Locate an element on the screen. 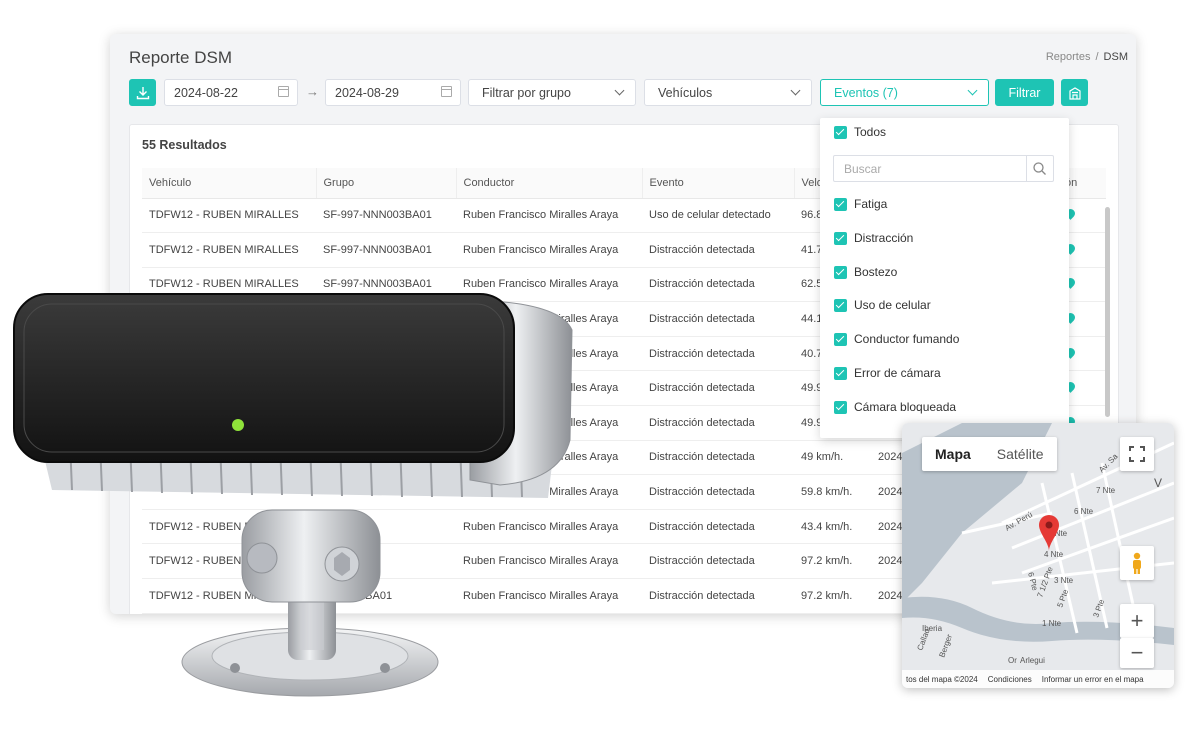  vehicles-filter-label: Vehículos is located at coordinates (685, 92).